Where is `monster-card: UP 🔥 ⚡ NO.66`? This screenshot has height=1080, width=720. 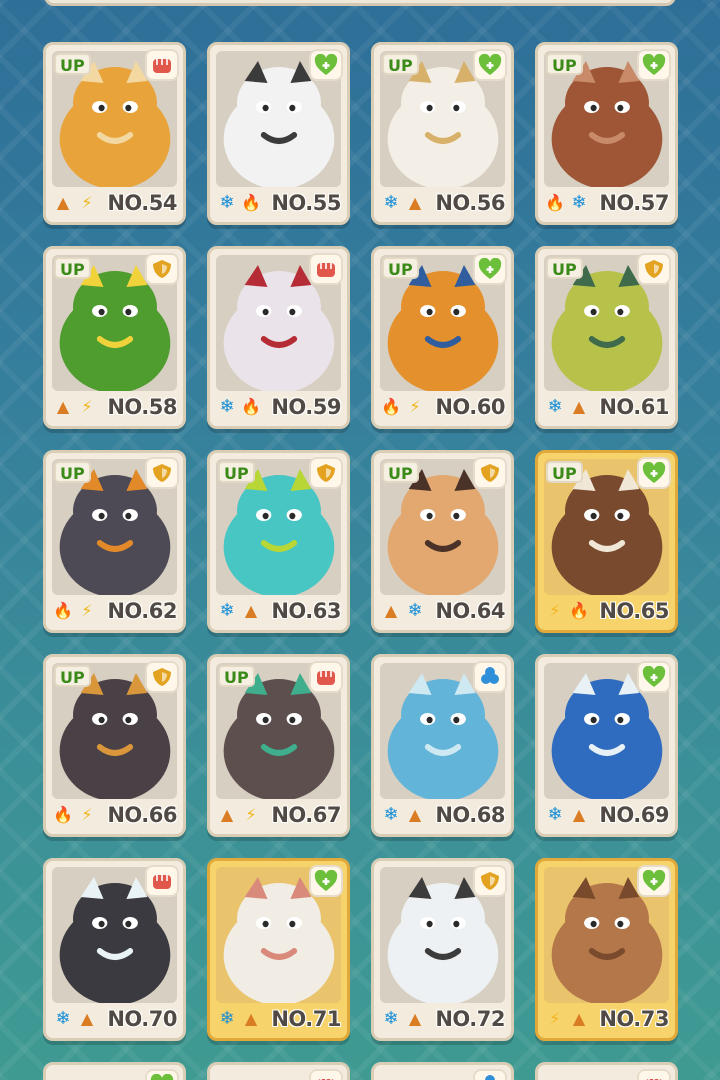 monster-card: UP 🔥 ⚡ NO.66 is located at coordinates (114, 745).